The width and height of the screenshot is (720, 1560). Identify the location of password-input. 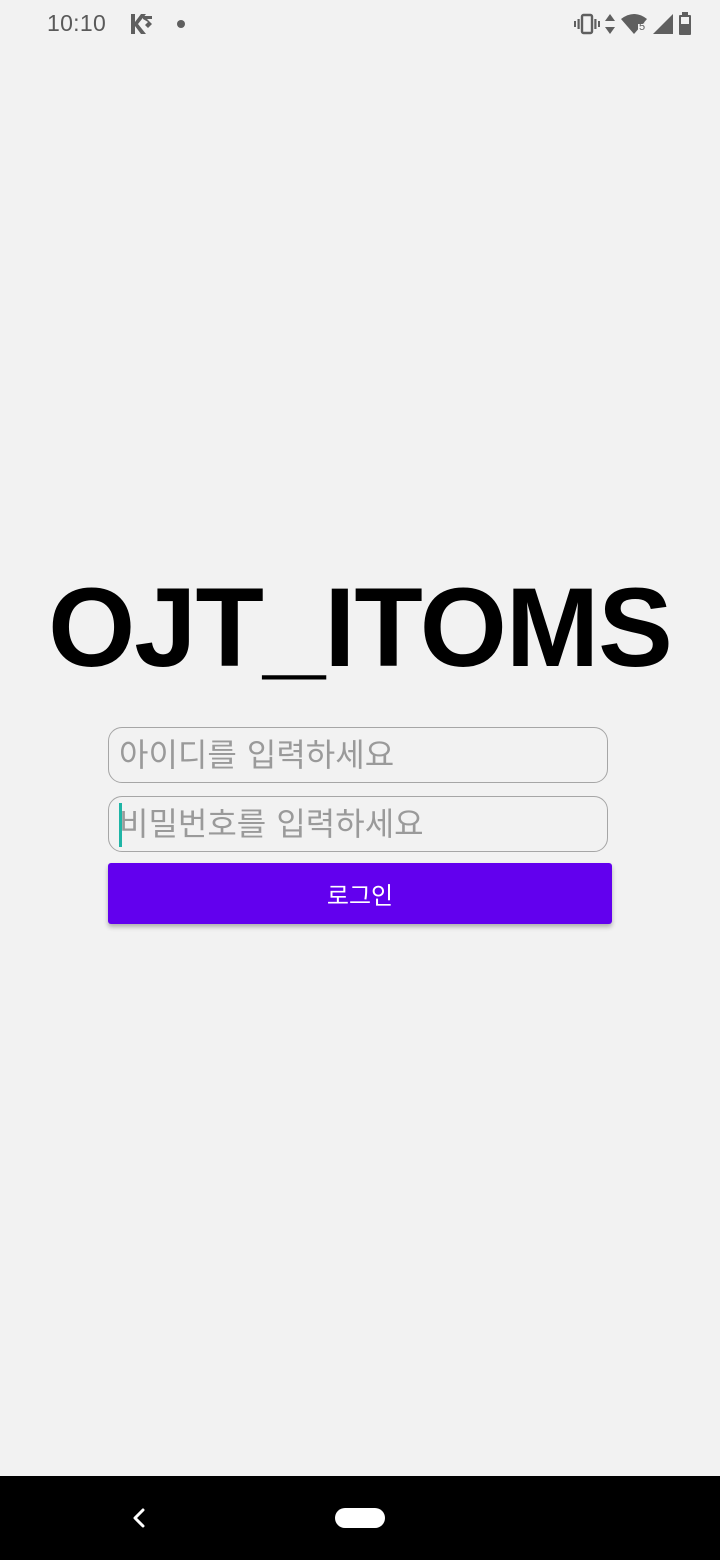
(358, 824).